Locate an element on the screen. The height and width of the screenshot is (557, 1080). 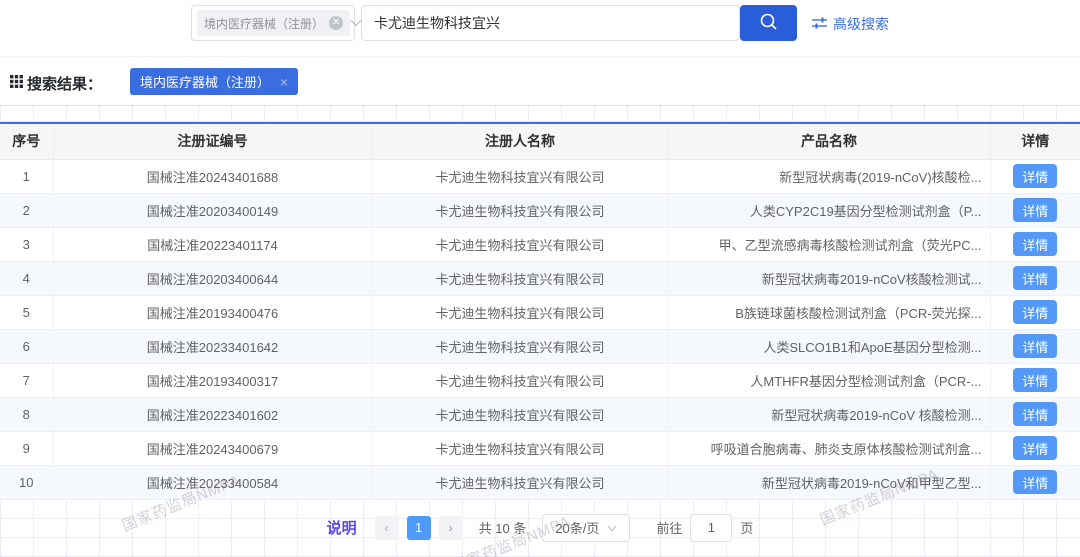
page-size-select: 20条/页 is located at coordinates (586, 527).